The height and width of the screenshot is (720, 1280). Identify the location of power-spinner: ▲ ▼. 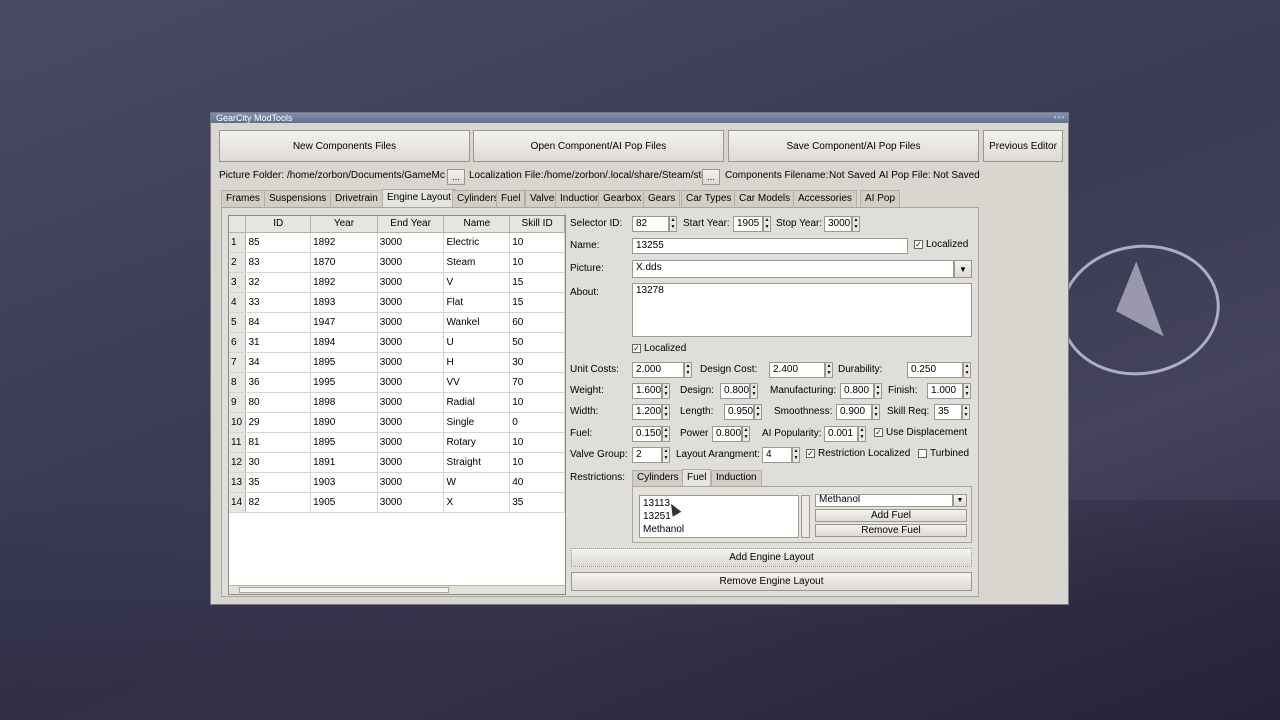
(746, 434).